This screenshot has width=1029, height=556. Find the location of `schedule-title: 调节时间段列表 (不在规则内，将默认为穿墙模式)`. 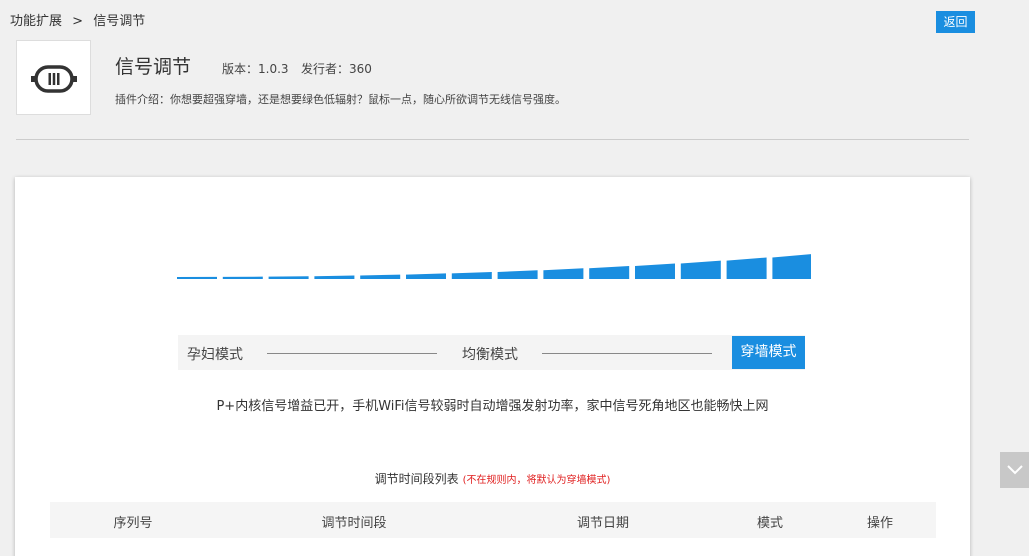

schedule-title: 调节时间段列表 (不在规则内，将默认为穿墙模式) is located at coordinates (492, 478).